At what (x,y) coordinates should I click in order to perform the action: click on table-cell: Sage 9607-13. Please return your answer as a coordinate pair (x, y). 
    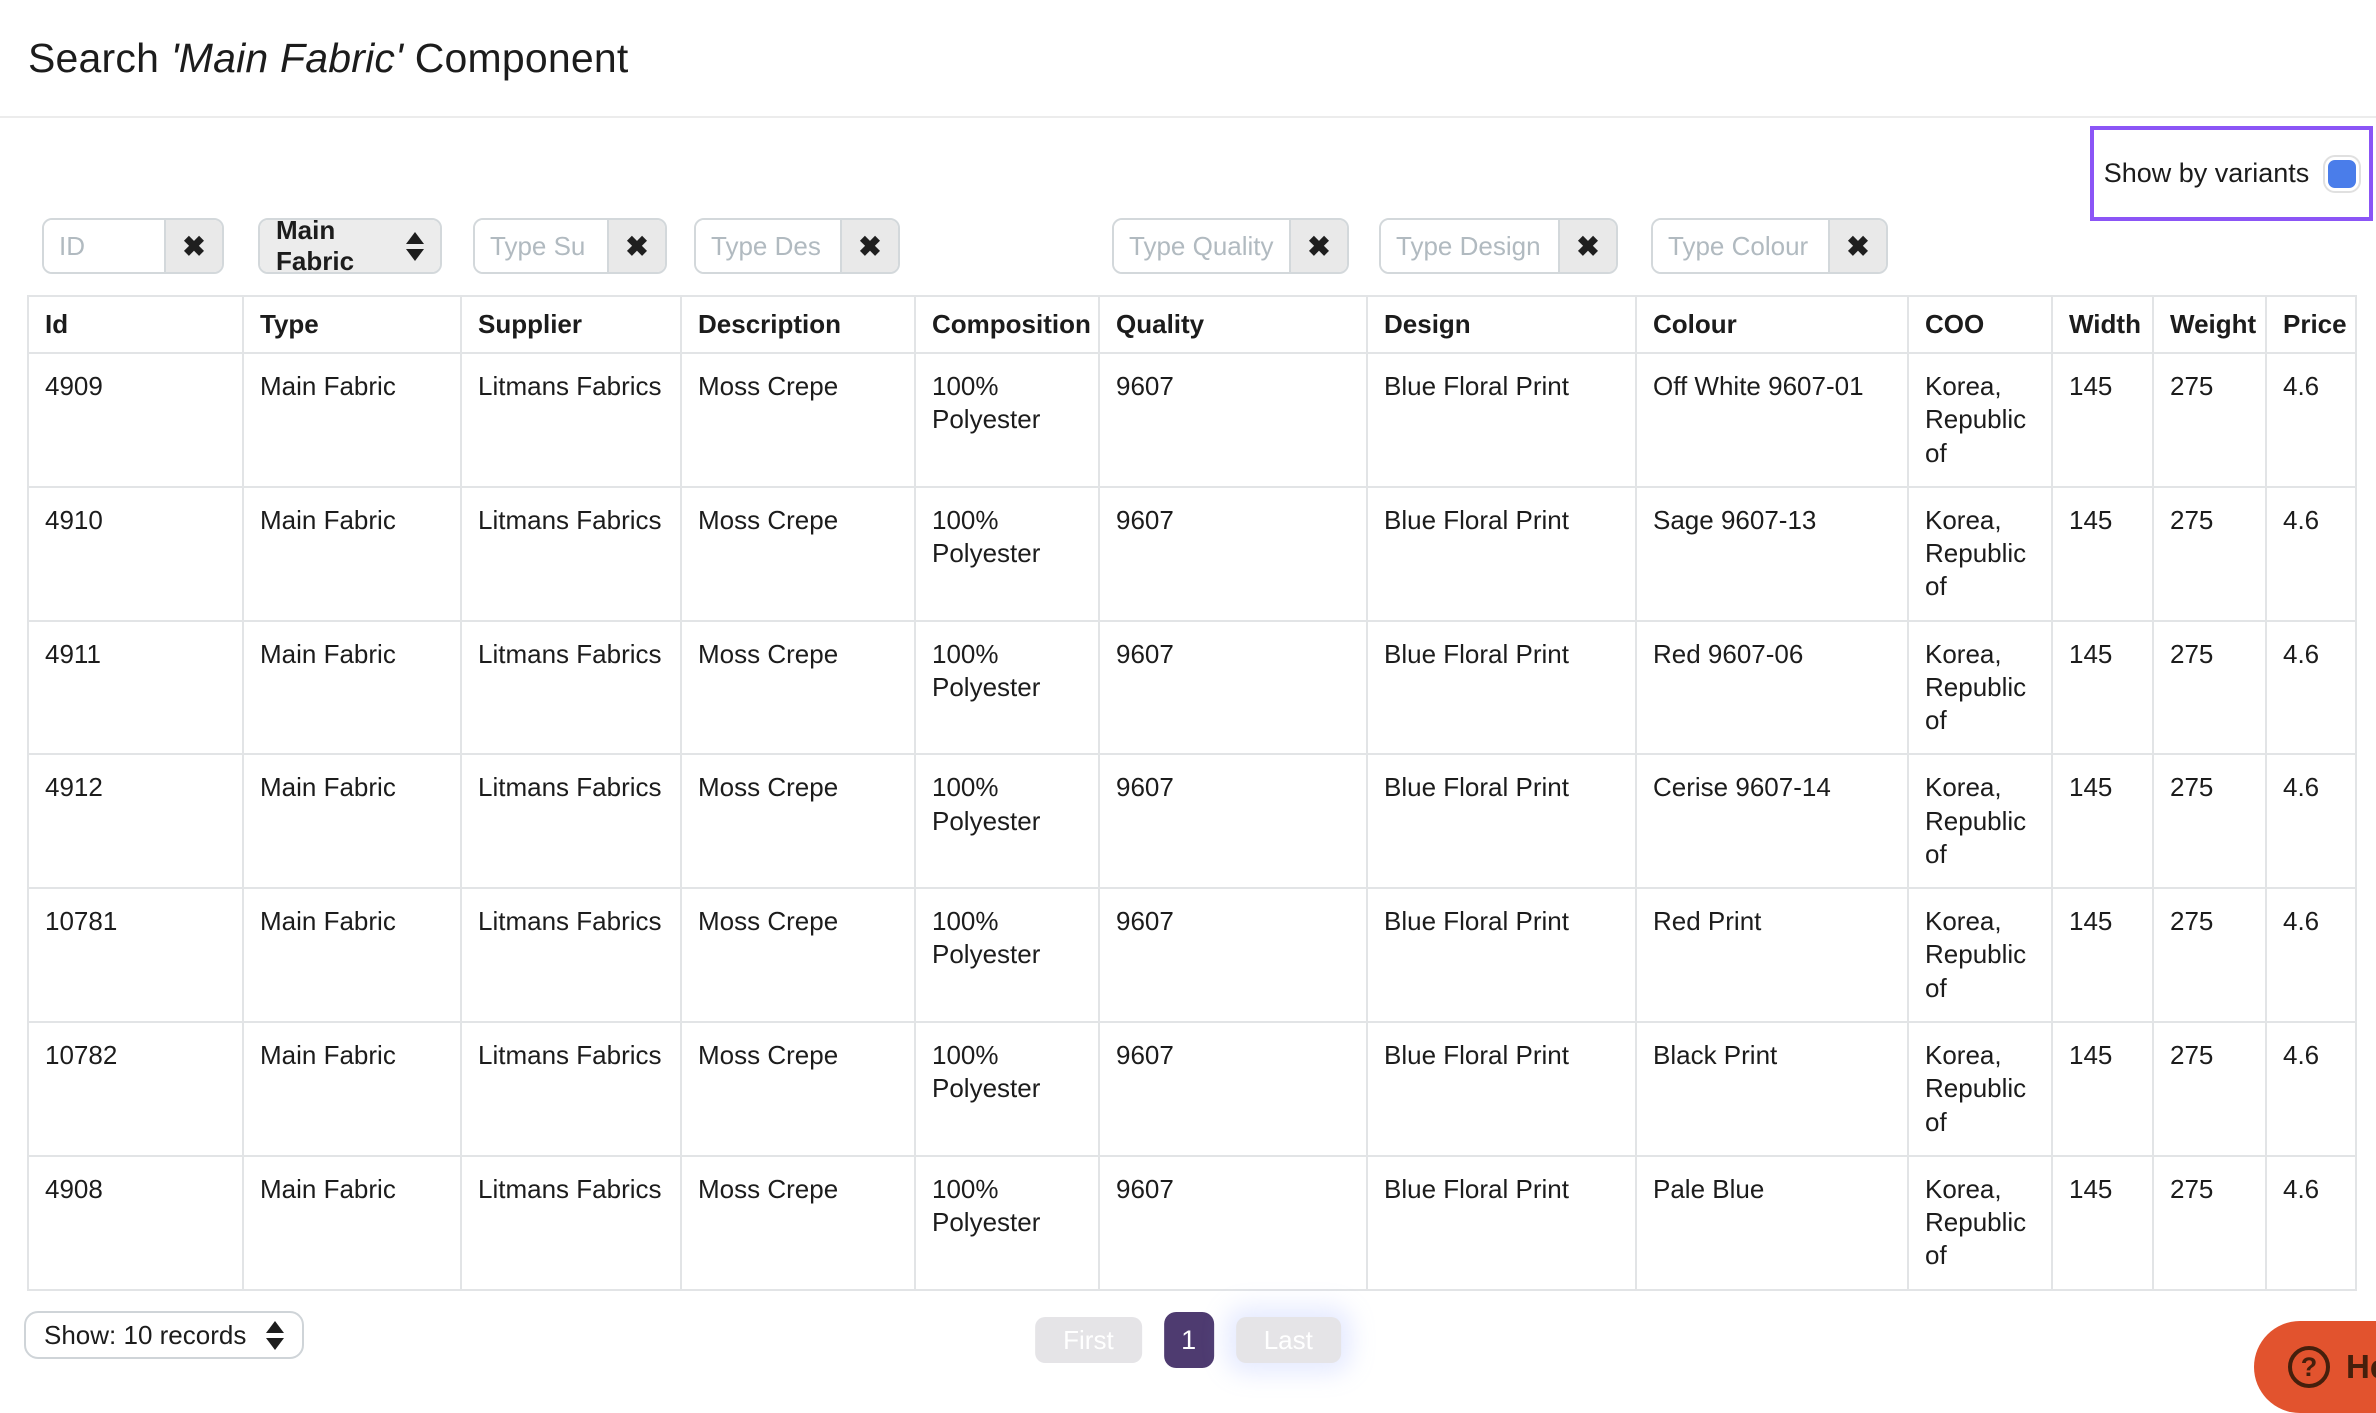
    Looking at the image, I should click on (1772, 553).